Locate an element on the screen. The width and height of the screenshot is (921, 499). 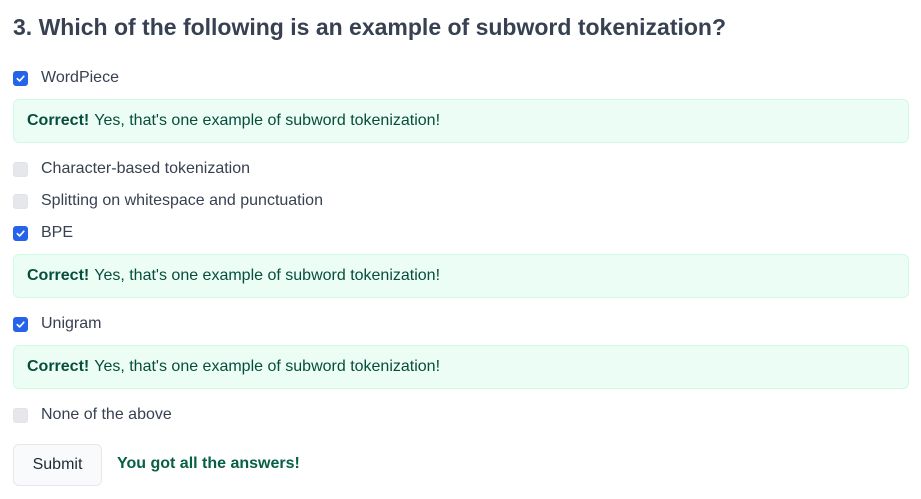
option-whitespace-punctuation: Splitting on whitespace and punctuation is located at coordinates (168, 201).